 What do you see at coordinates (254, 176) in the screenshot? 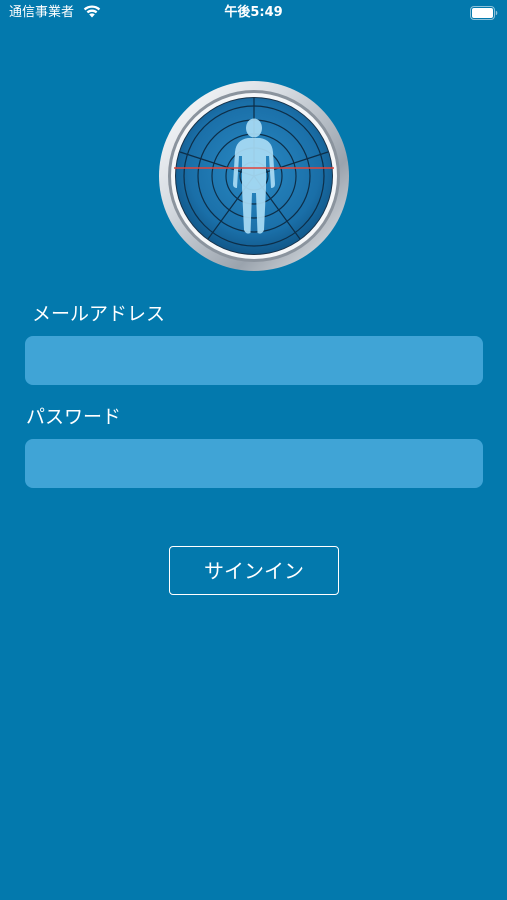
I see `body-radar-icon` at bounding box center [254, 176].